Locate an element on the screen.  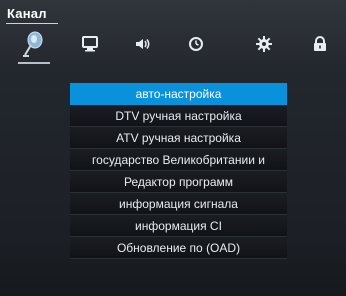
tab-lock is located at coordinates (320, 44).